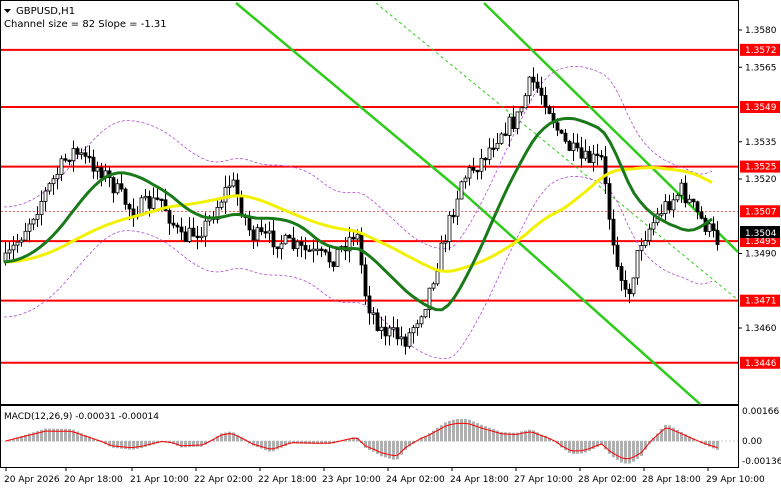 The width and height of the screenshot is (781, 493). I want to click on level-label: 1.3572, so click(761, 51).